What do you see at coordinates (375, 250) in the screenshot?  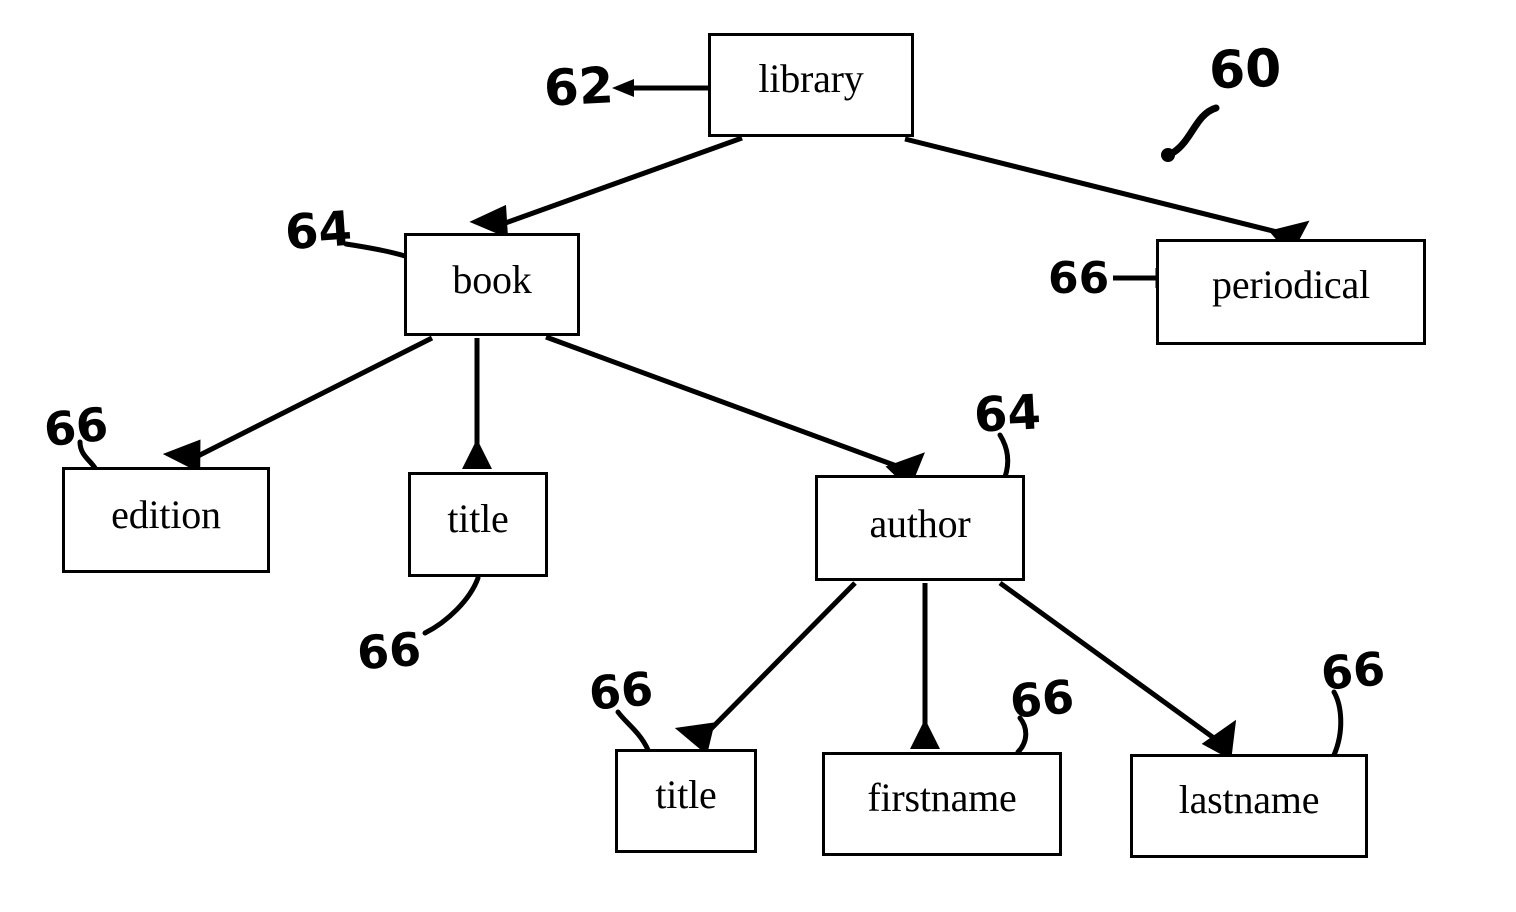 I see `leader-64-book` at bounding box center [375, 250].